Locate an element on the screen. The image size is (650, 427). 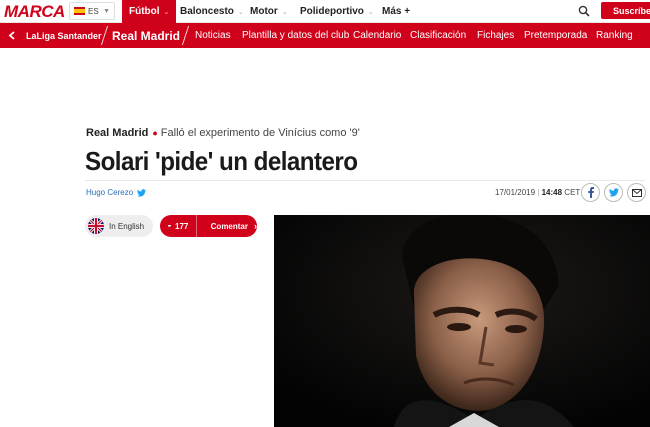
section-nav-pretemporada: Pretemporada is located at coordinates (555, 35).